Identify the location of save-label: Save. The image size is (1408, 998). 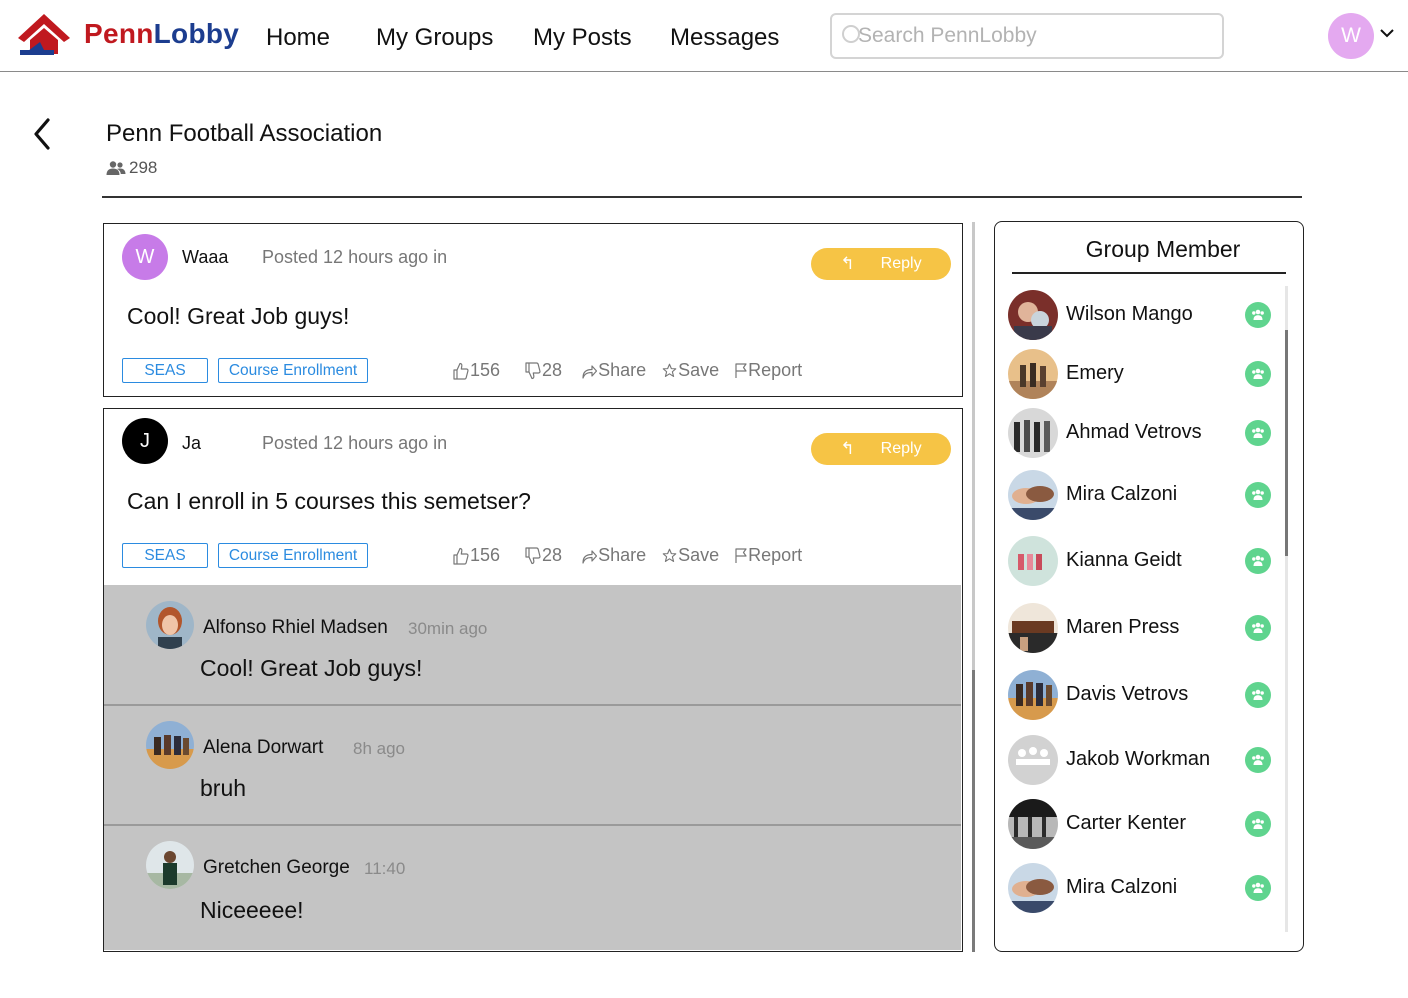
(699, 555).